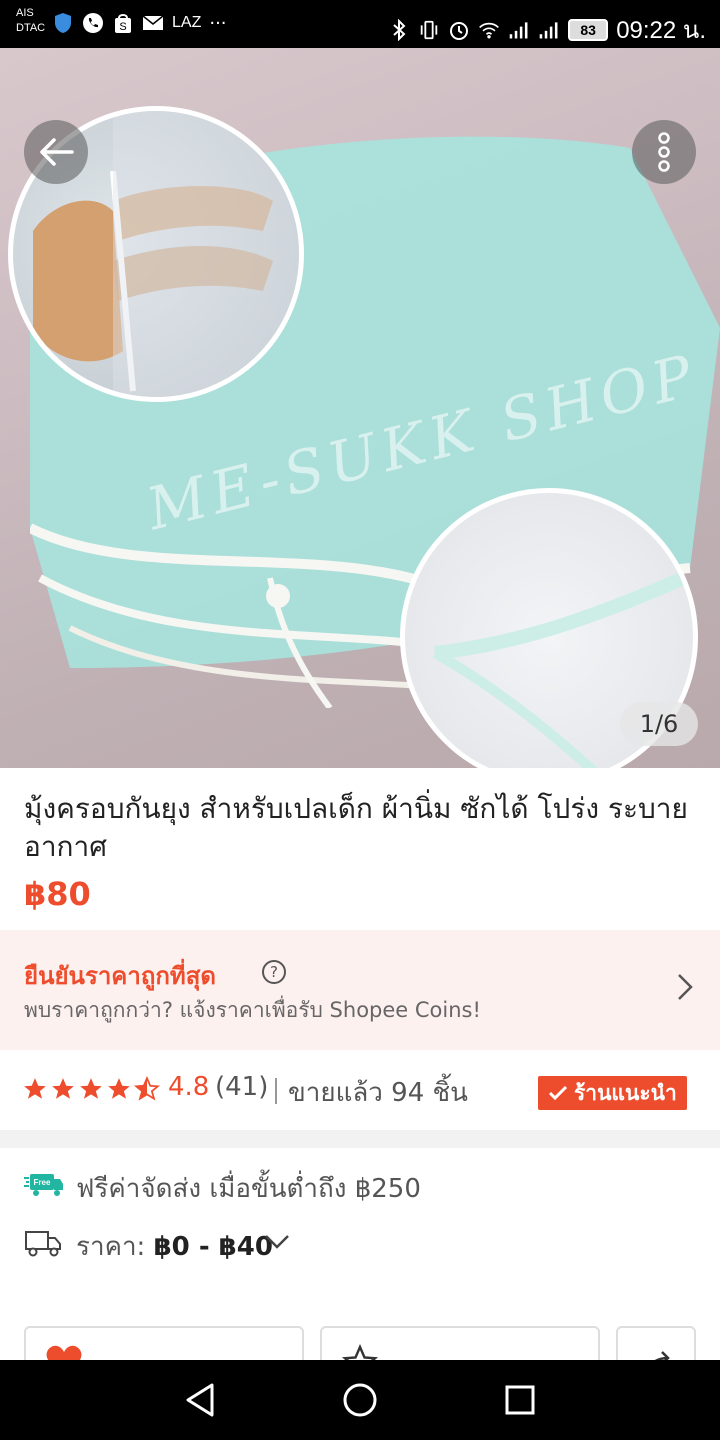 Image resolution: width=720 pixels, height=1440 pixels. I want to click on clock: 09:22 น., so click(661, 30).